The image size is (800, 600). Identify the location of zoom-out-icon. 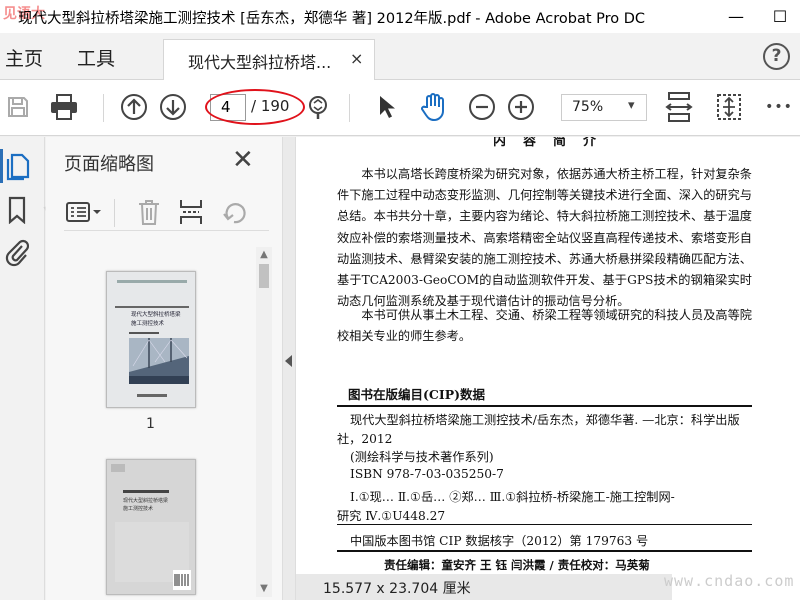
(482, 107).